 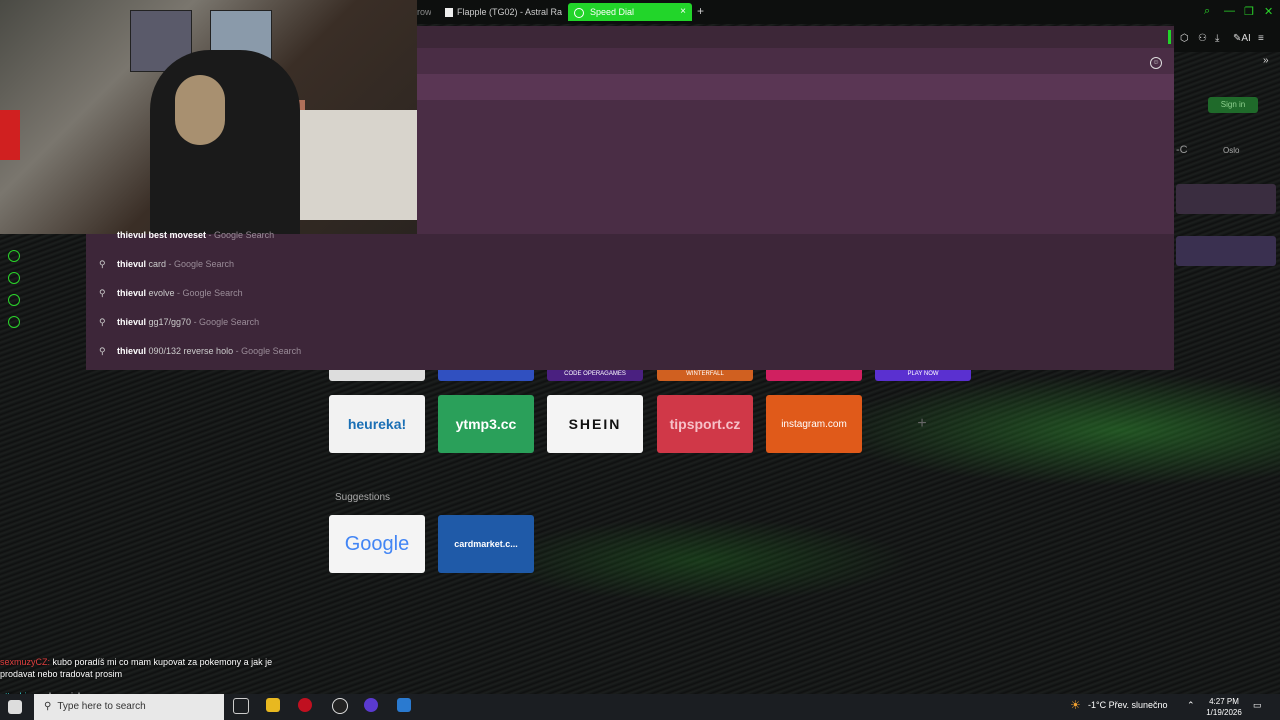 I want to click on search-placeholder: Type here to search, so click(x=101, y=706).